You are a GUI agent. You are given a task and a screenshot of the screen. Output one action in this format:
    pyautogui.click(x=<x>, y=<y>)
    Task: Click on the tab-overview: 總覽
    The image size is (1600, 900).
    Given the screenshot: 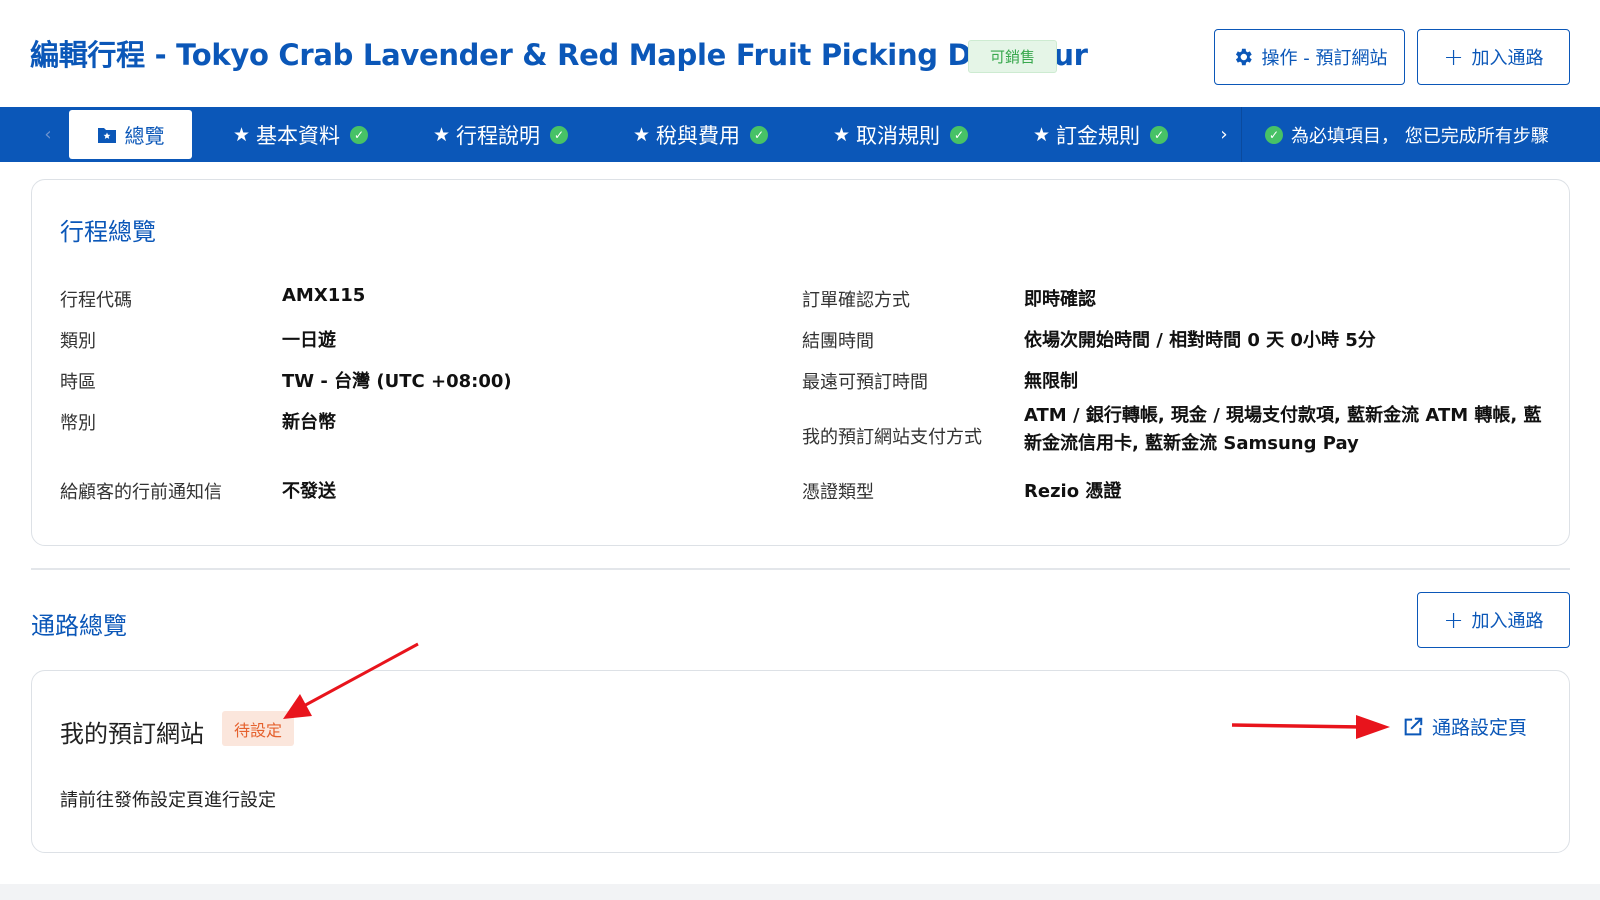 What is the action you would take?
    pyautogui.click(x=130, y=134)
    